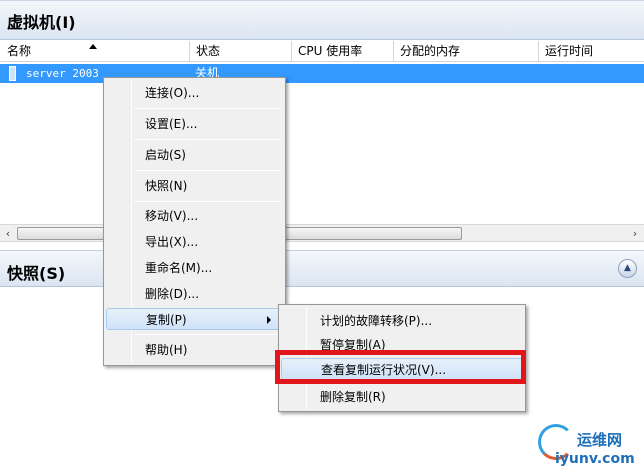  Describe the element at coordinates (269, 320) in the screenshot. I see `submenu-arrow-icon` at that location.